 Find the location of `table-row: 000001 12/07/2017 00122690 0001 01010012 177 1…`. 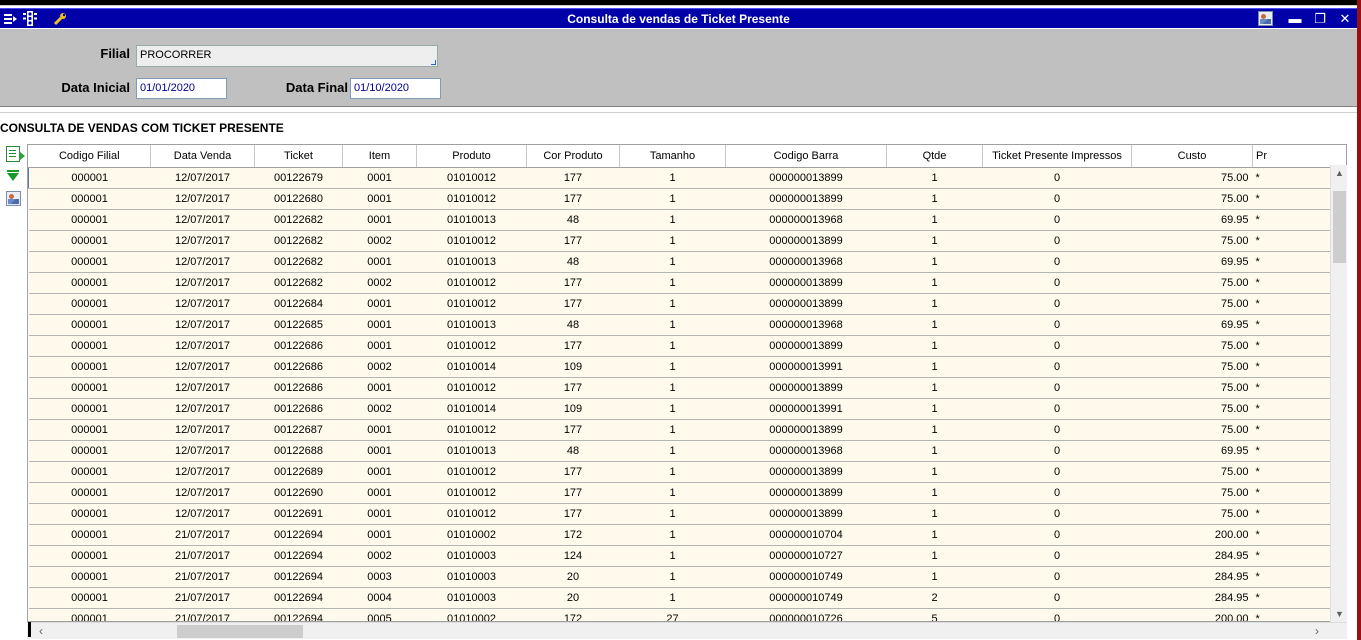

table-row: 000001 12/07/2017 00122690 0001 01010012 177 1… is located at coordinates (687, 493).